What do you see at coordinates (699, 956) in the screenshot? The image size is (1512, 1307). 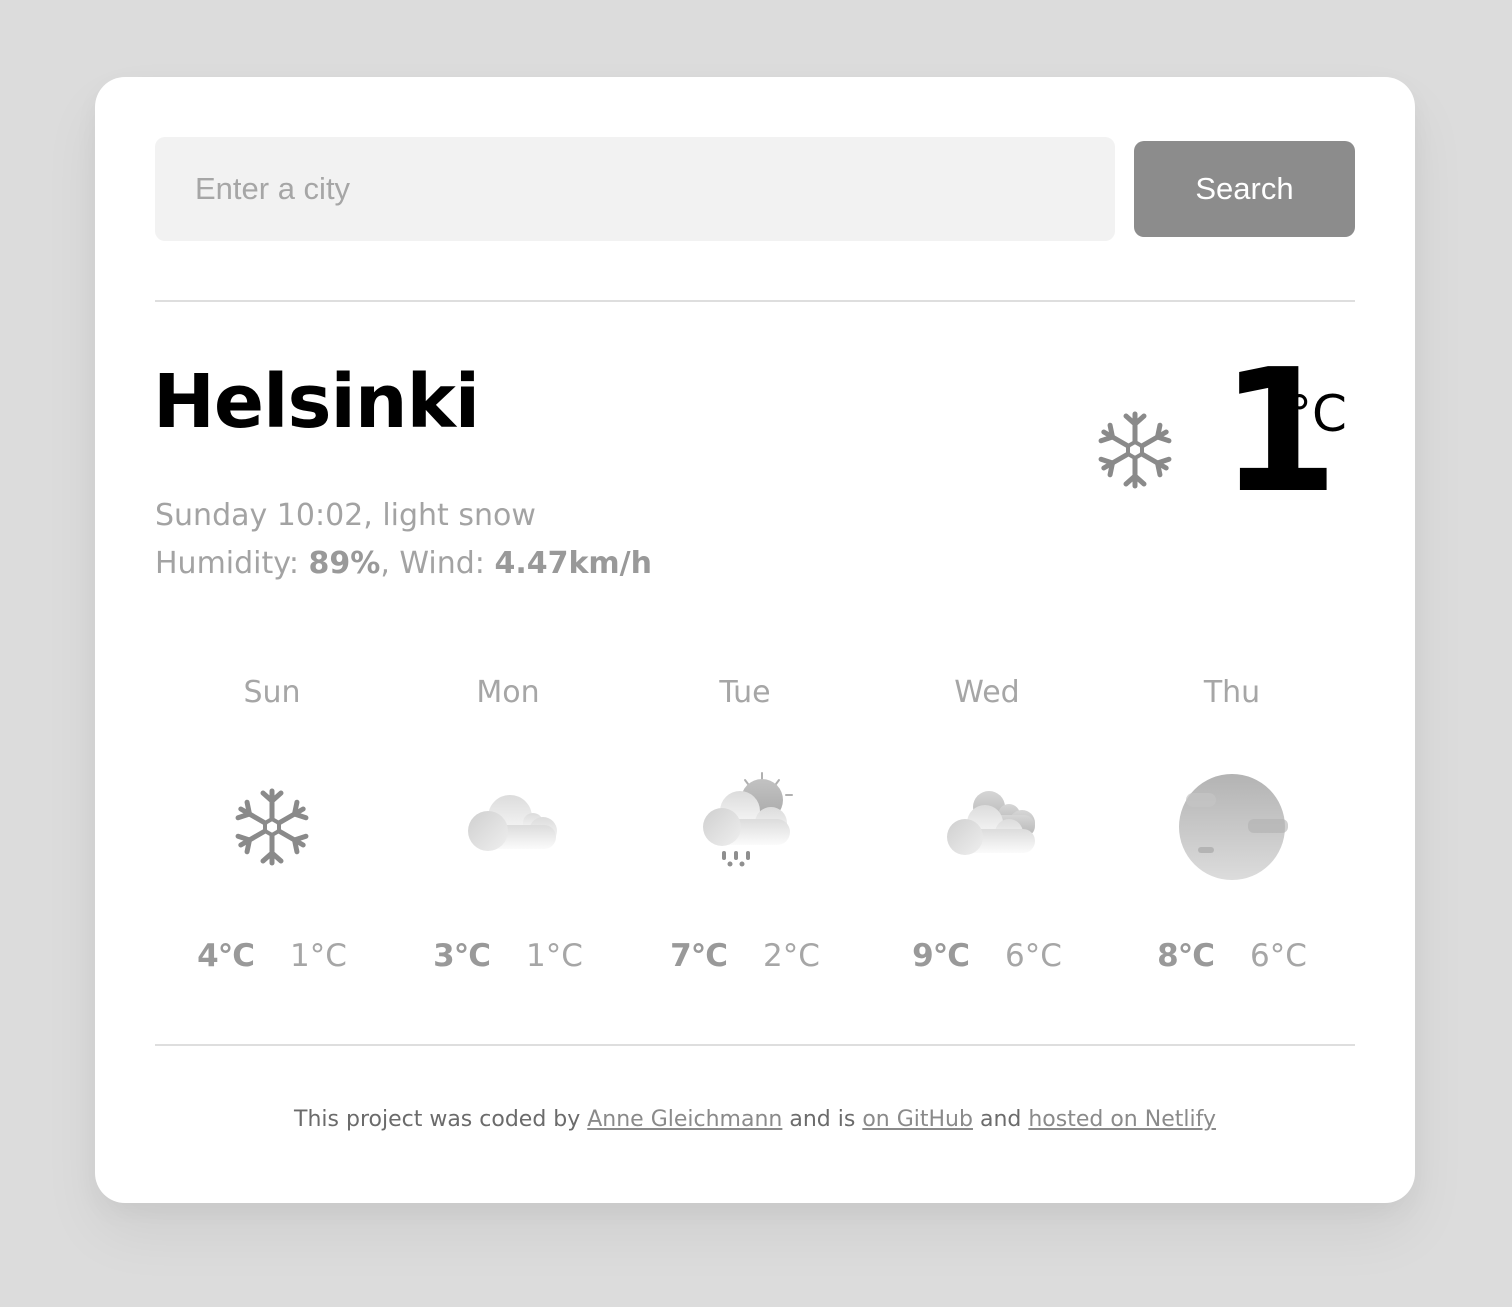 I see `forecast-max-temp: 7°C` at bounding box center [699, 956].